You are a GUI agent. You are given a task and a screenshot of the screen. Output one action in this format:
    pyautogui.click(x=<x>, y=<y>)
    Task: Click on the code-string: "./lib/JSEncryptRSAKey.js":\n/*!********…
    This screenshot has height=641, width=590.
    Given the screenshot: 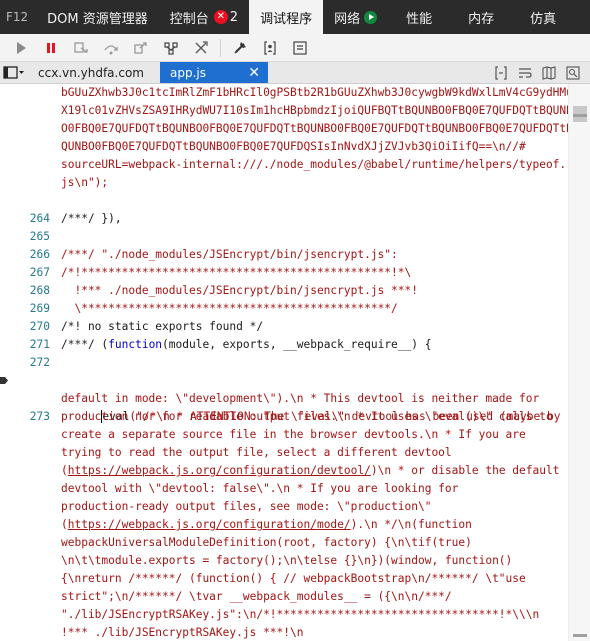 What is the action you would take?
    pyautogui.click(x=300, y=614)
    